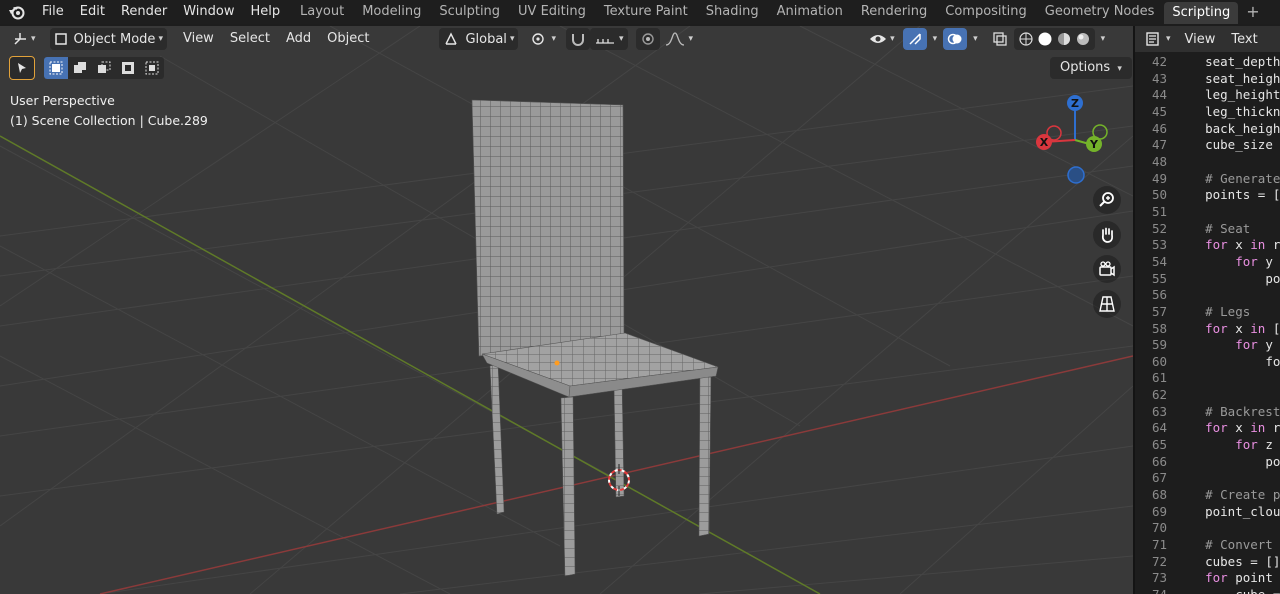  I want to click on line-number: 66, so click(1159, 461).